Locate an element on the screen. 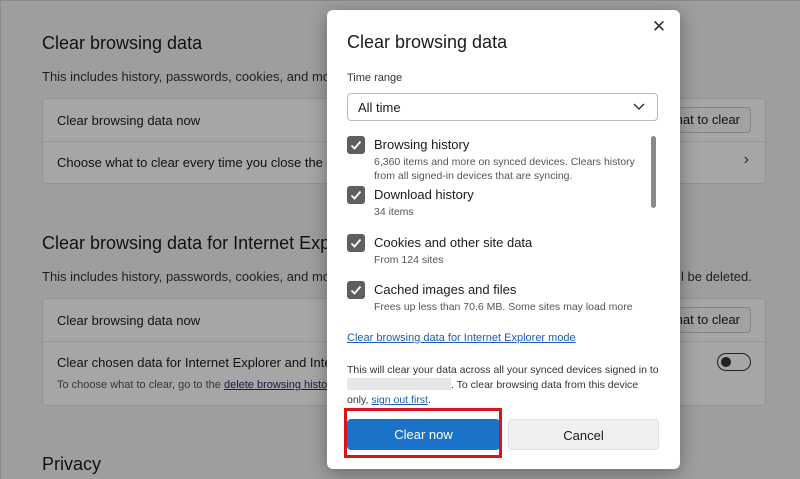 Image resolution: width=800 pixels, height=479 pixels. time-range-label: Time range is located at coordinates (375, 78).